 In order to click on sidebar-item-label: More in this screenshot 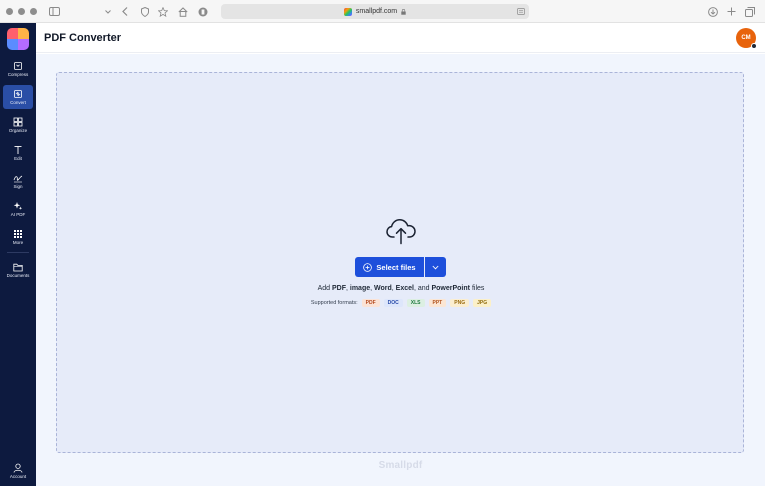, I will do `click(18, 242)`.